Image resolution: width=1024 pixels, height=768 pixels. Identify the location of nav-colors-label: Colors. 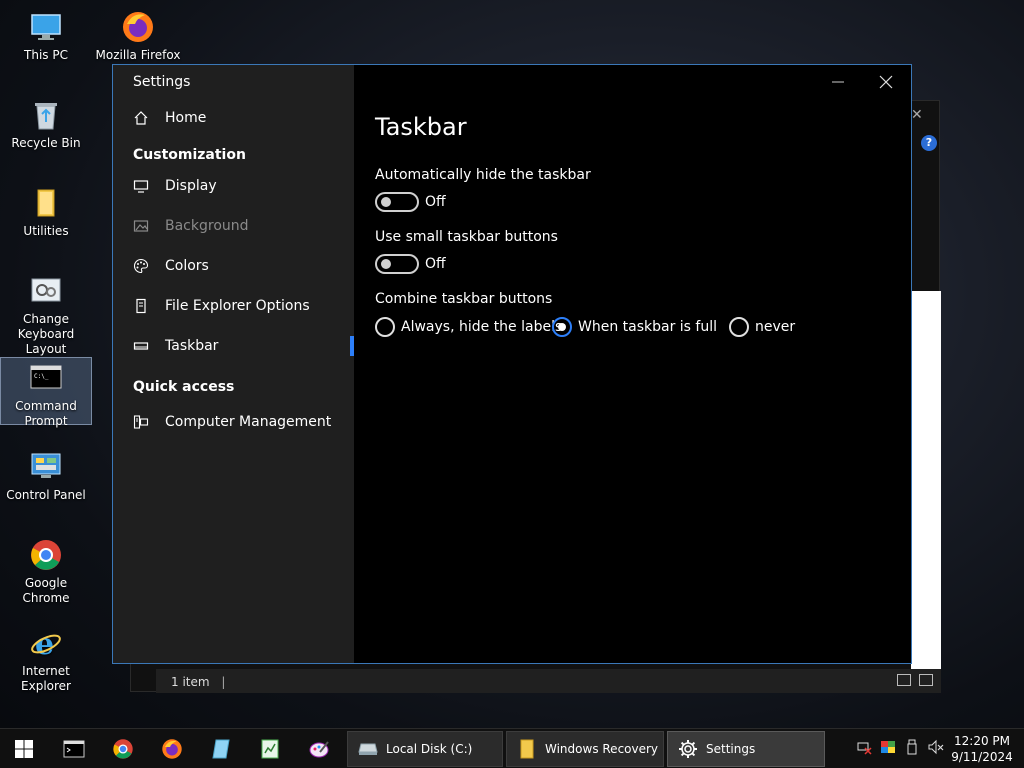
(187, 266).